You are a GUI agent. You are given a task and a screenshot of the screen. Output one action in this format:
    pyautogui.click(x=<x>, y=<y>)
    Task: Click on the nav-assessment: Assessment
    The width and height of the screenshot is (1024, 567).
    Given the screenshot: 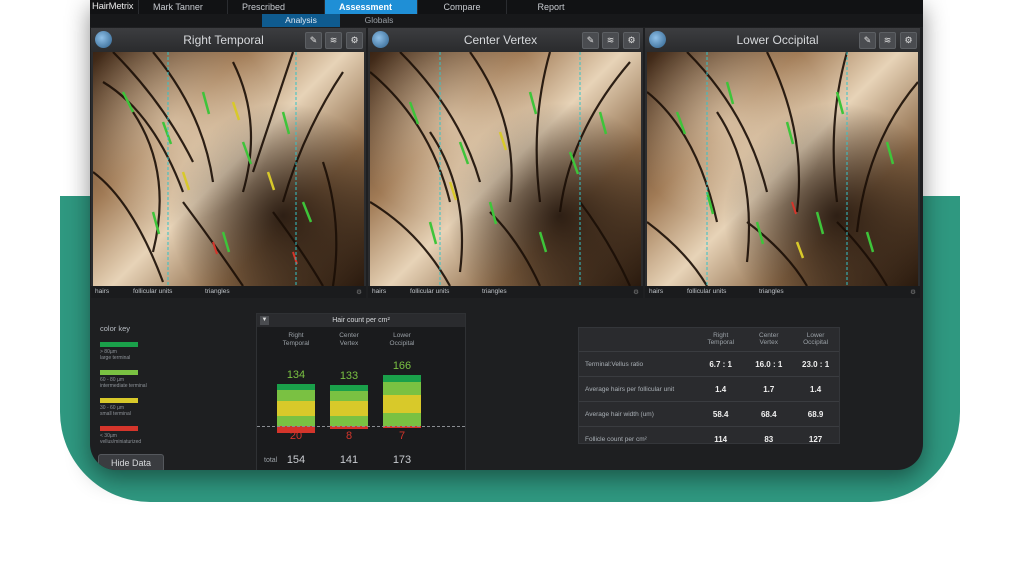 What is the action you would take?
    pyautogui.click(x=370, y=7)
    